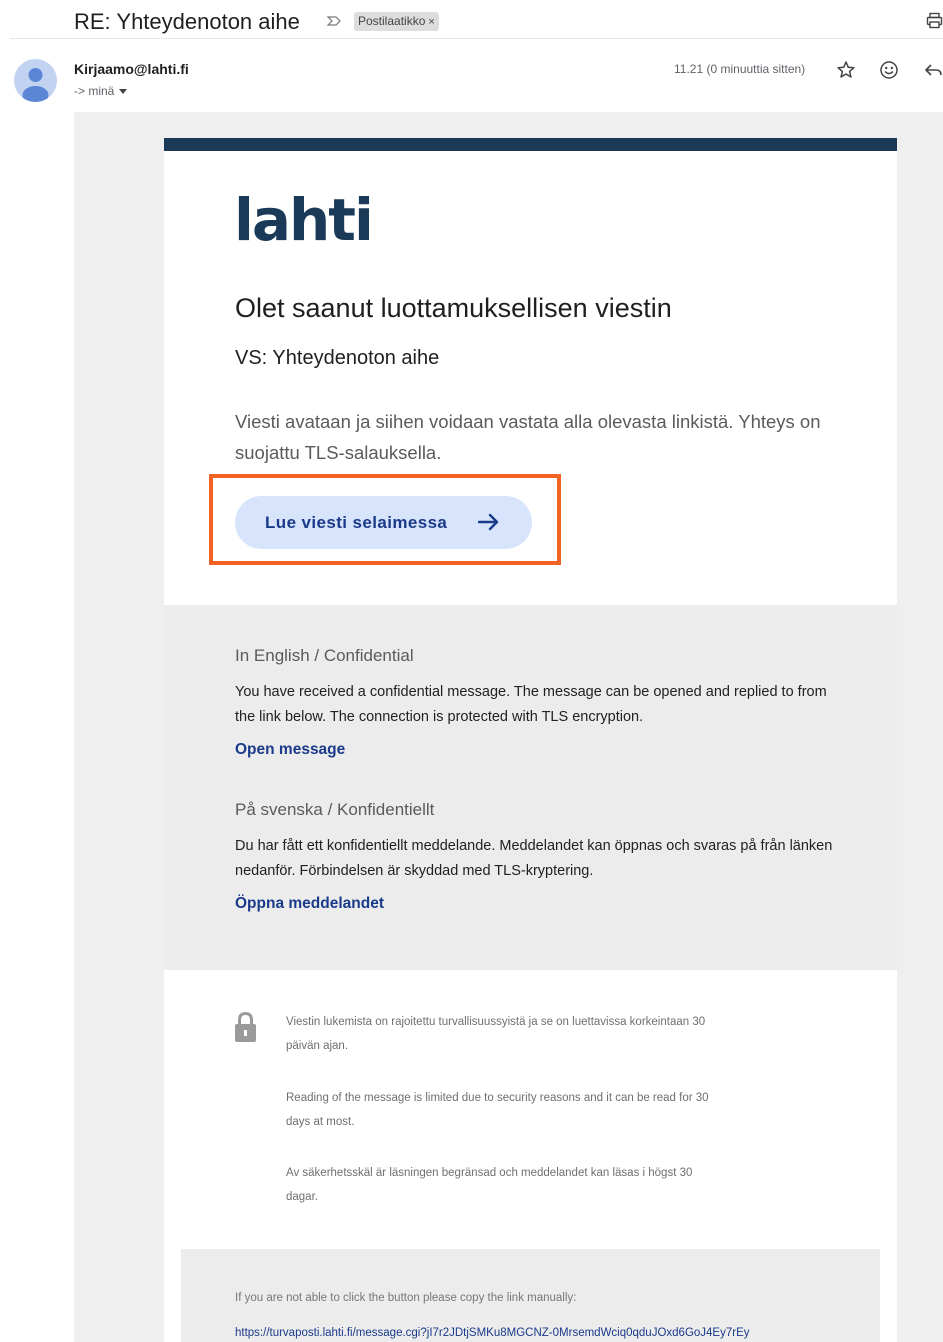  I want to click on label-chip-text: Postilaatikko, so click(392, 21).